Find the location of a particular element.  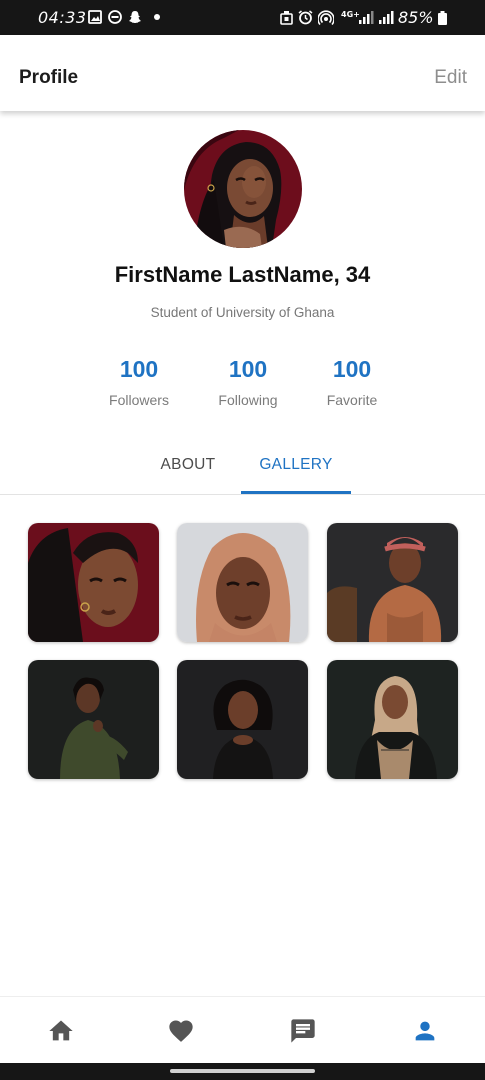

home-icon is located at coordinates (61, 1031).